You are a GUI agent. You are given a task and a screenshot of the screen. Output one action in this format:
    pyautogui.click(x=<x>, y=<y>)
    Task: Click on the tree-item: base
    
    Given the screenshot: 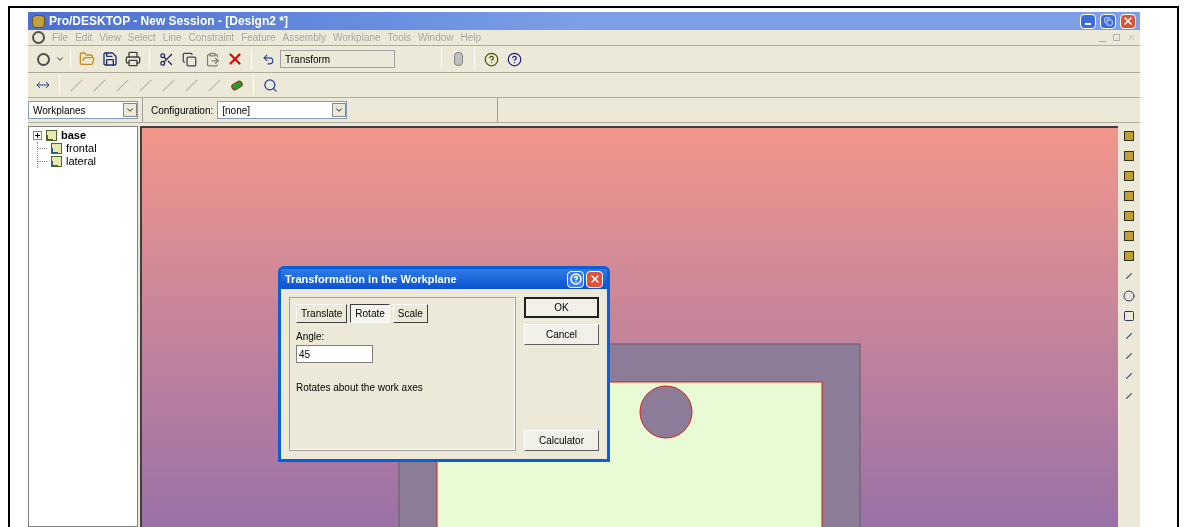 What is the action you would take?
    pyautogui.click(x=74, y=135)
    